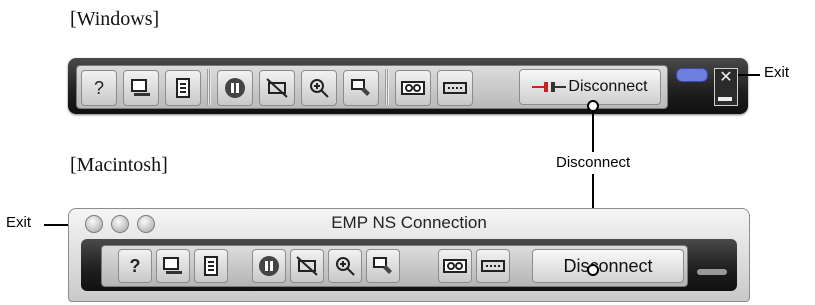 The height and width of the screenshot is (305, 815). I want to click on minimize-bar, so click(712, 272).